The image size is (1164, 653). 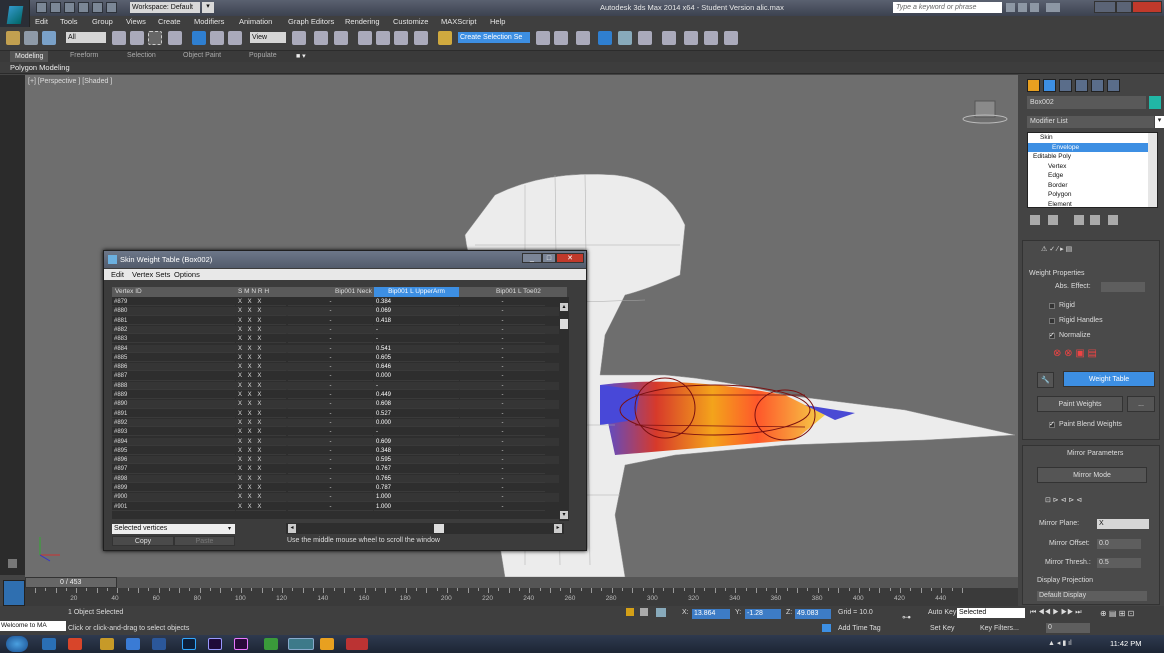 What do you see at coordinates (173, 311) in the screenshot?
I see `vertex-id-cell: #880` at bounding box center [173, 311].